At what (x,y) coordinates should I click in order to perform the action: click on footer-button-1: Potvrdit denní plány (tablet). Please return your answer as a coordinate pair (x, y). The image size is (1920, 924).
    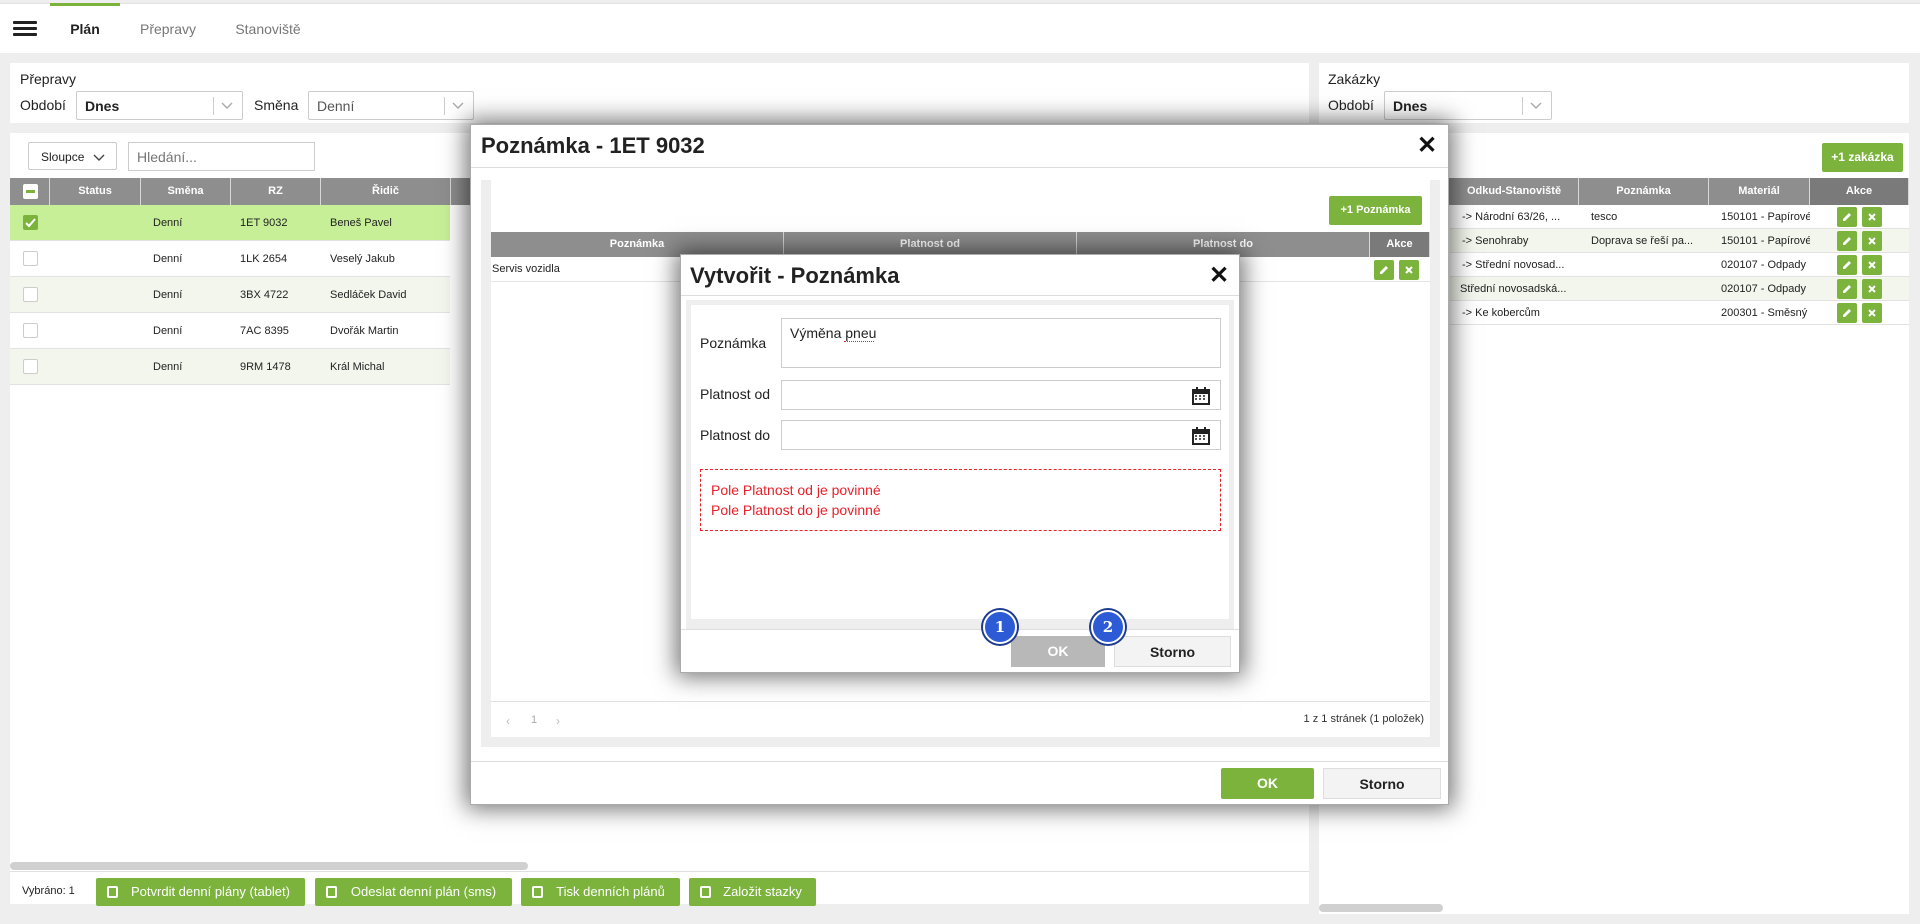
    Looking at the image, I should click on (200, 892).